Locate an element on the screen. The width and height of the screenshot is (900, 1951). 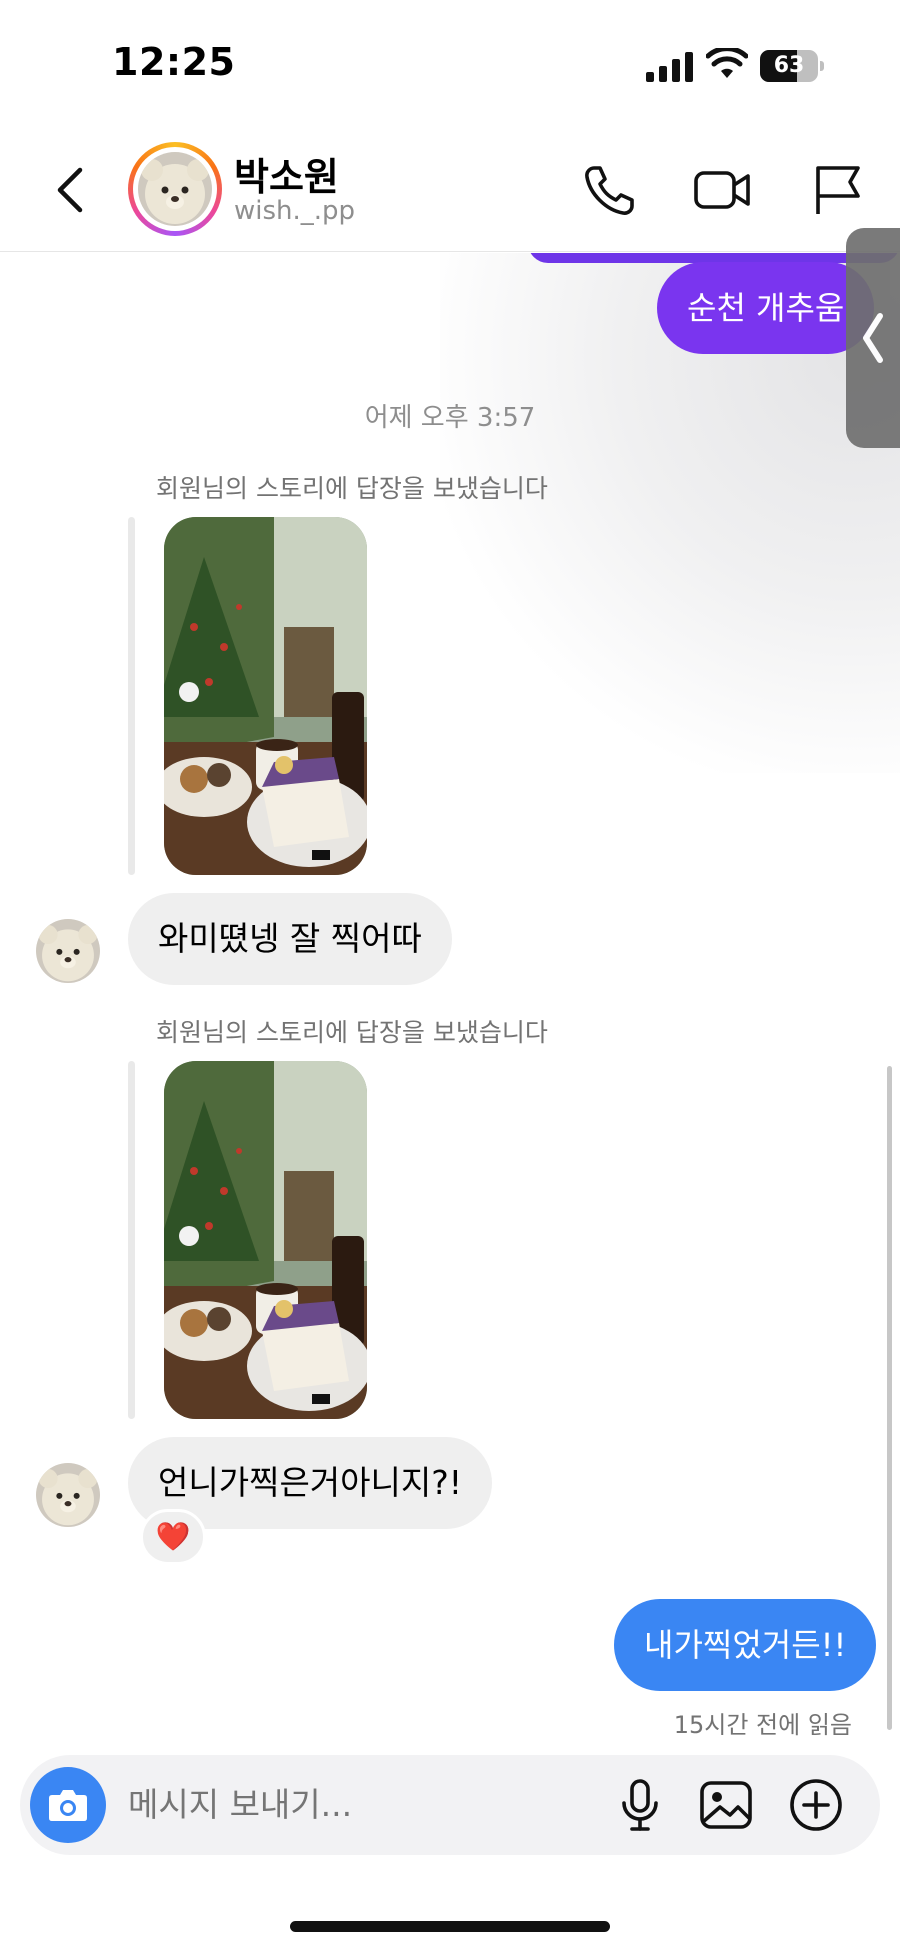
chevron-left-icon is located at coordinates (873, 338).